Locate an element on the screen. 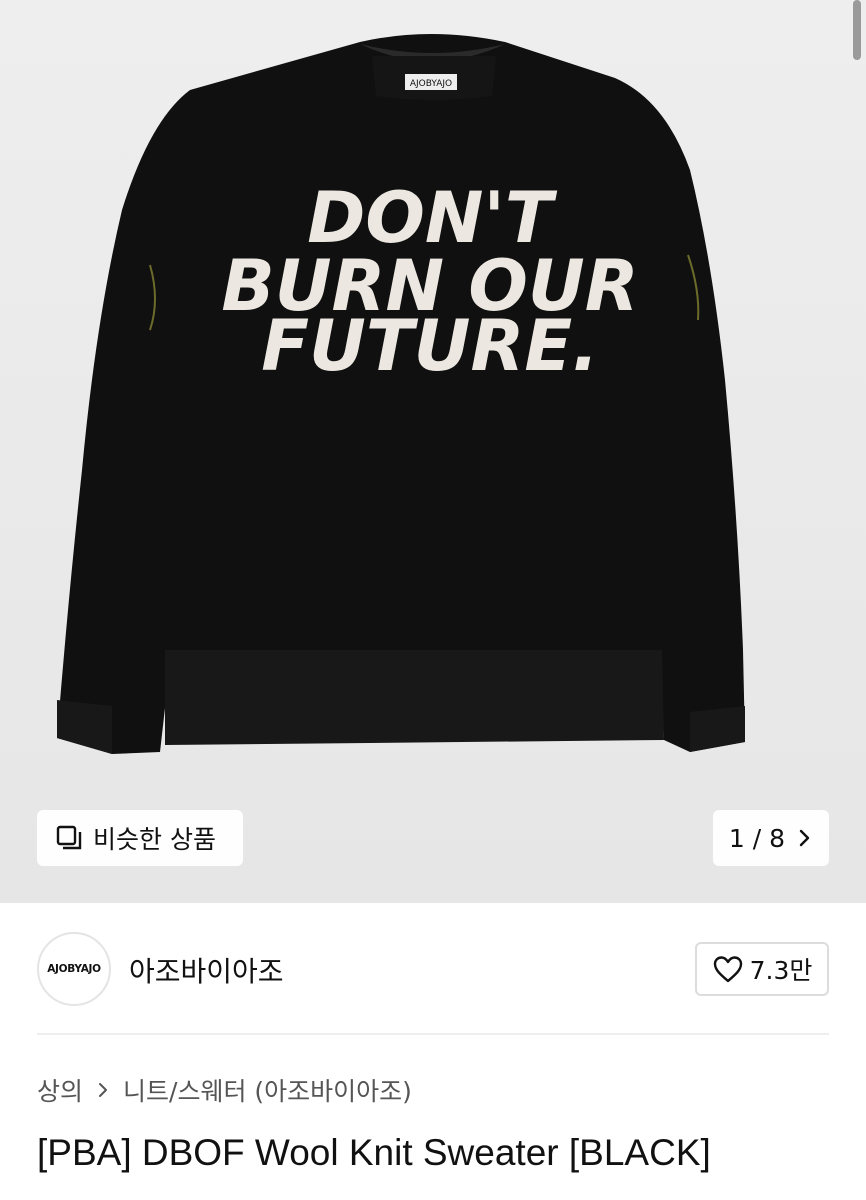 This screenshot has width=866, height=1200. product-title: [PBA] DBOF Wool Knit Sweater [BLACK] is located at coordinates (374, 1152).